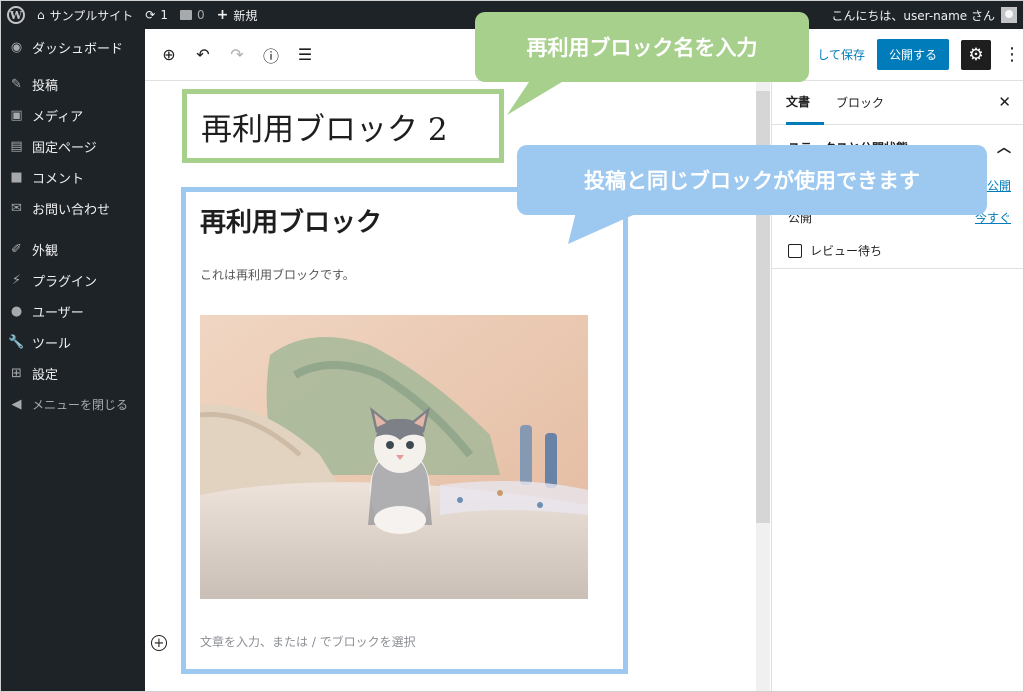 The image size is (1024, 692). I want to click on account-menu: こんにちは、user-name さん, so click(927, 15).